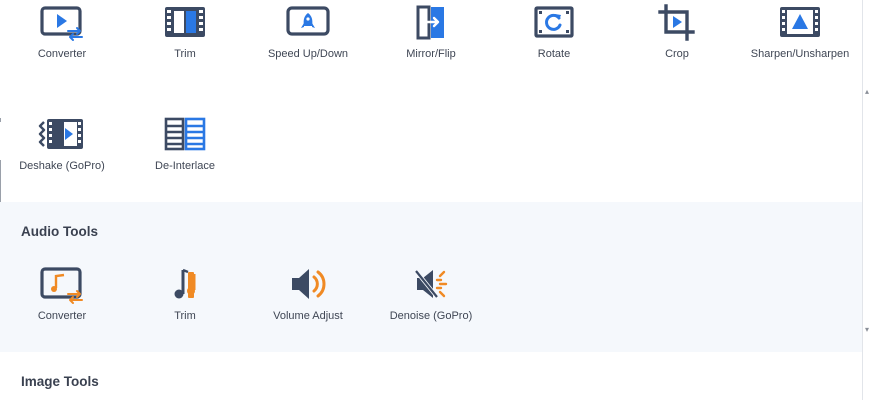 Image resolution: width=870 pixels, height=400 pixels. I want to click on video-tool-deshake: Deshake (GoPro), so click(62, 151).